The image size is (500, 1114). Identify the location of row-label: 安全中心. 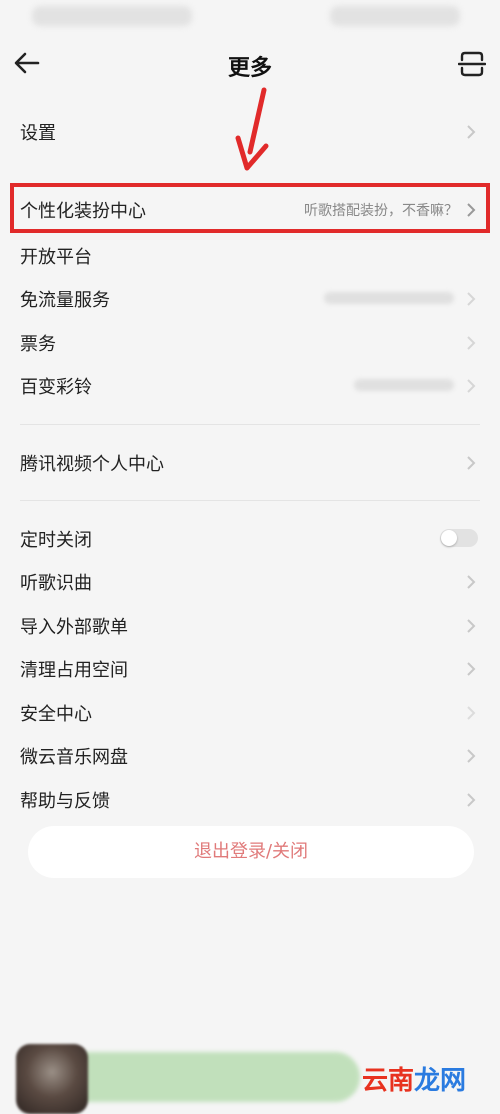
(56, 714).